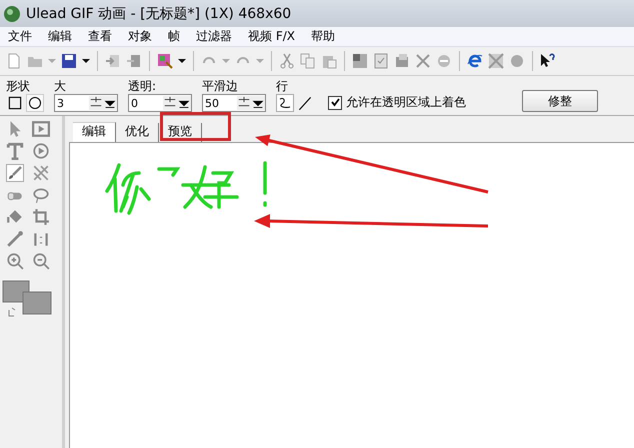  I want to click on cut-icon, so click(287, 61).